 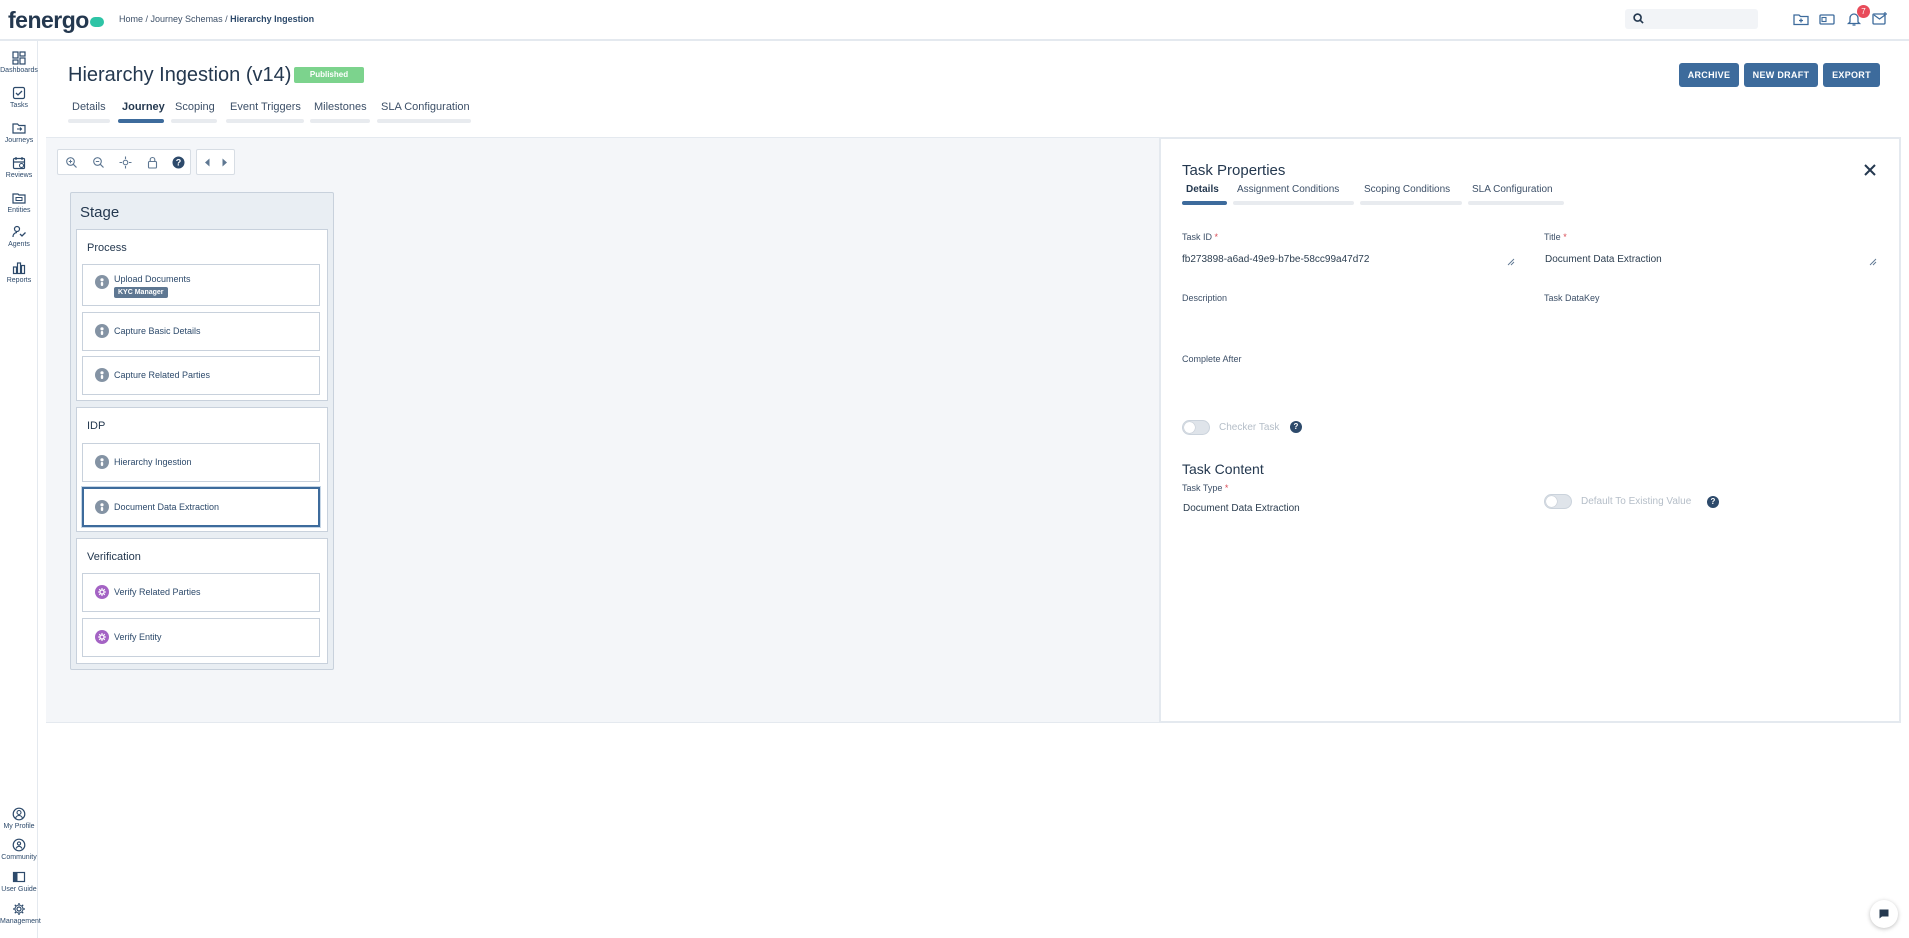 What do you see at coordinates (215, 162) in the screenshot?
I see `canvas-nav-toolbar` at bounding box center [215, 162].